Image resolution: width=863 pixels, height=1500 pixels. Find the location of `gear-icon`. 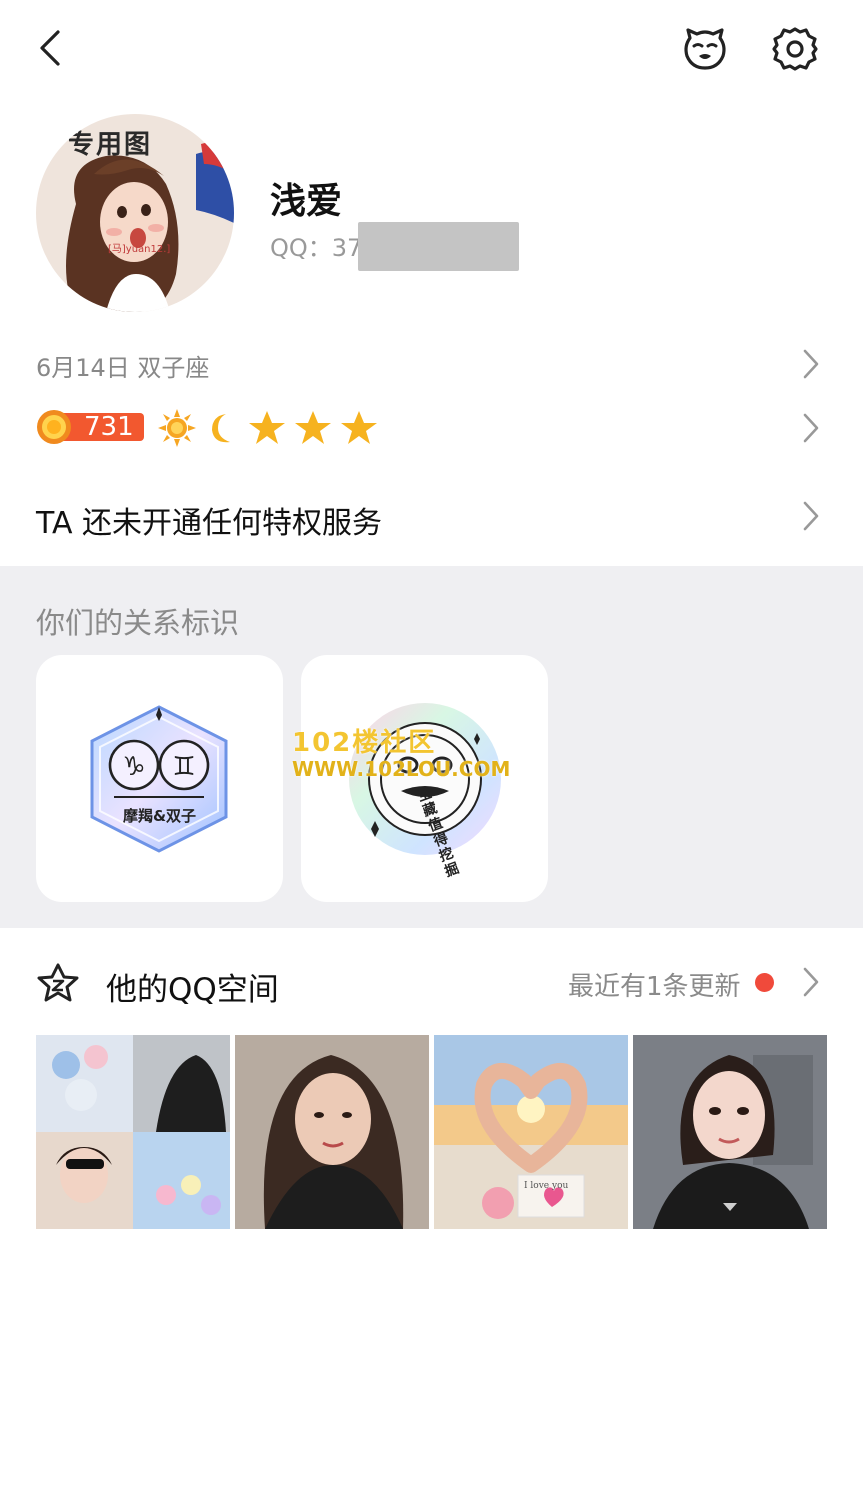

gear-icon is located at coordinates (795, 49).